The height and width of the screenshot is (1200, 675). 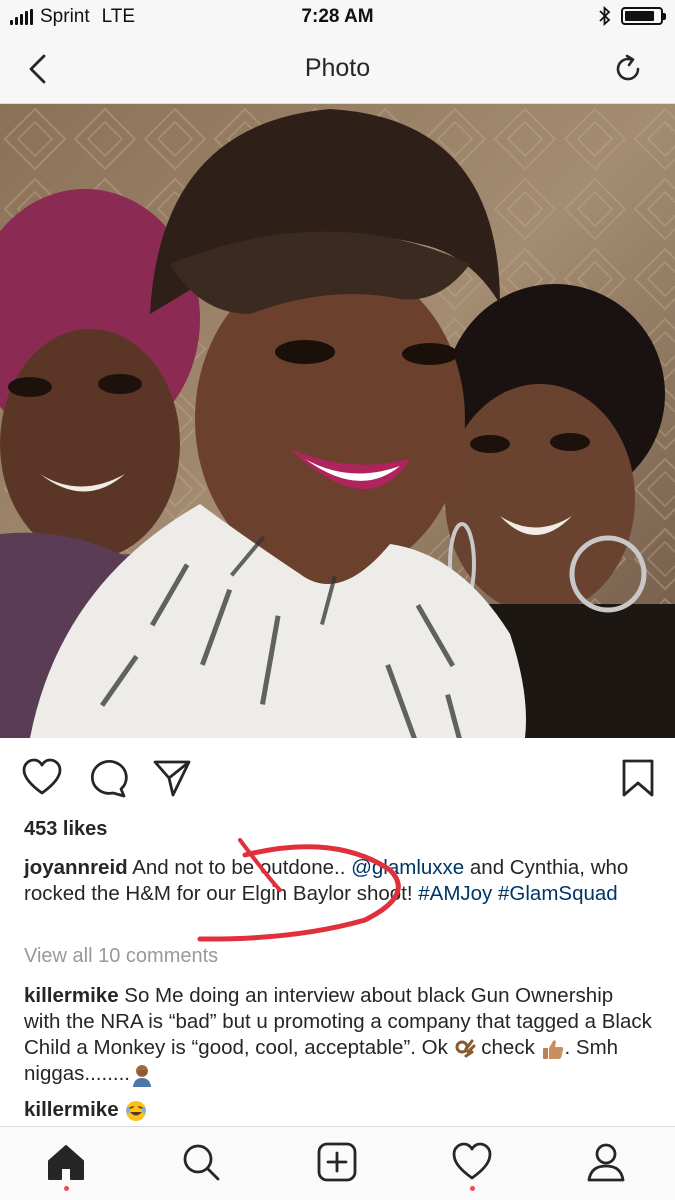 I want to click on caption-username: joyannreid, so click(x=76, y=867).